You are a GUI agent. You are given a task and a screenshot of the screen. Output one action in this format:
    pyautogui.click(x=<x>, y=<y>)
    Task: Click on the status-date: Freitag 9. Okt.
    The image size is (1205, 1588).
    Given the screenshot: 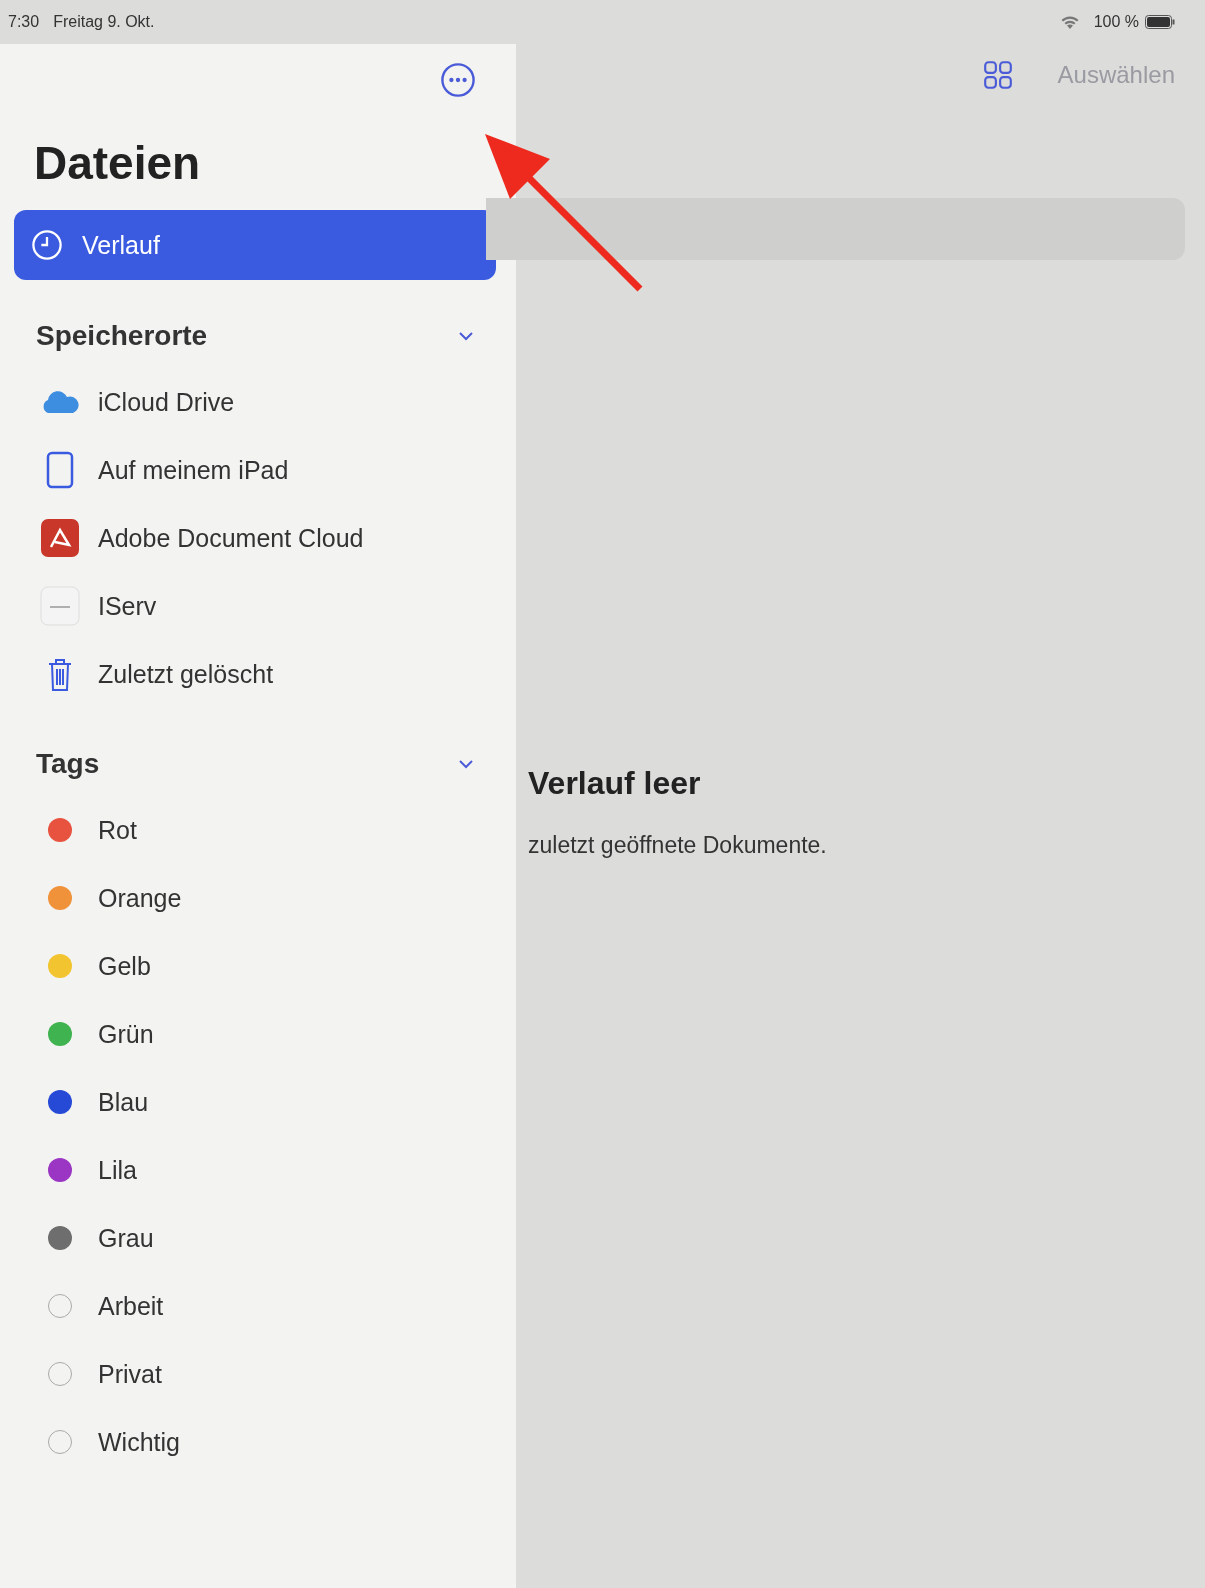 What is the action you would take?
    pyautogui.click(x=104, y=22)
    